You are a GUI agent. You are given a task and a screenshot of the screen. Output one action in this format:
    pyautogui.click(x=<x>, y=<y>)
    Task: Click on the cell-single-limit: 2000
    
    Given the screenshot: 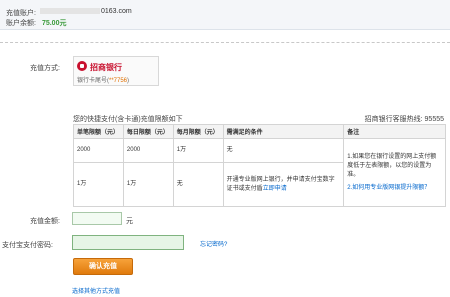 What is the action you would take?
    pyautogui.click(x=98, y=150)
    